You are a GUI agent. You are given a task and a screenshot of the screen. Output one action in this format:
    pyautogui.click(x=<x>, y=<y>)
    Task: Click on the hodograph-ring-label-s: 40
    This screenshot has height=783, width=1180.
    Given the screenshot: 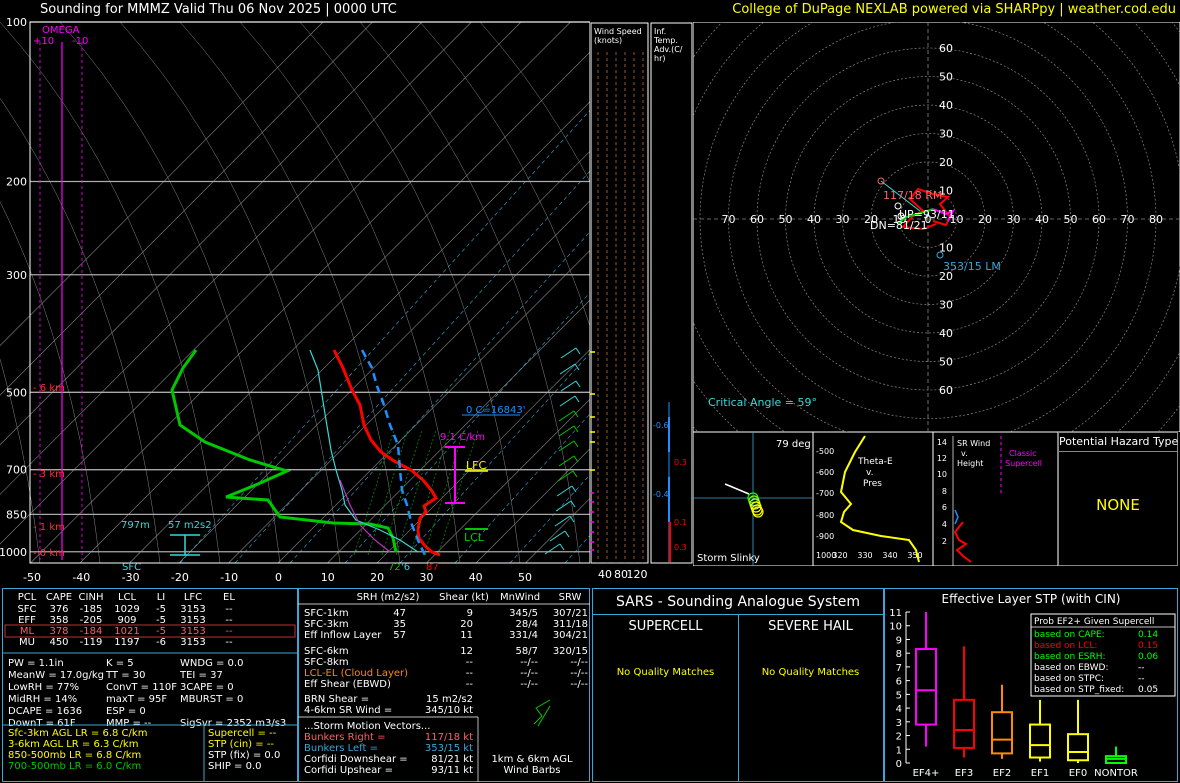 What is the action you would take?
    pyautogui.click(x=946, y=333)
    